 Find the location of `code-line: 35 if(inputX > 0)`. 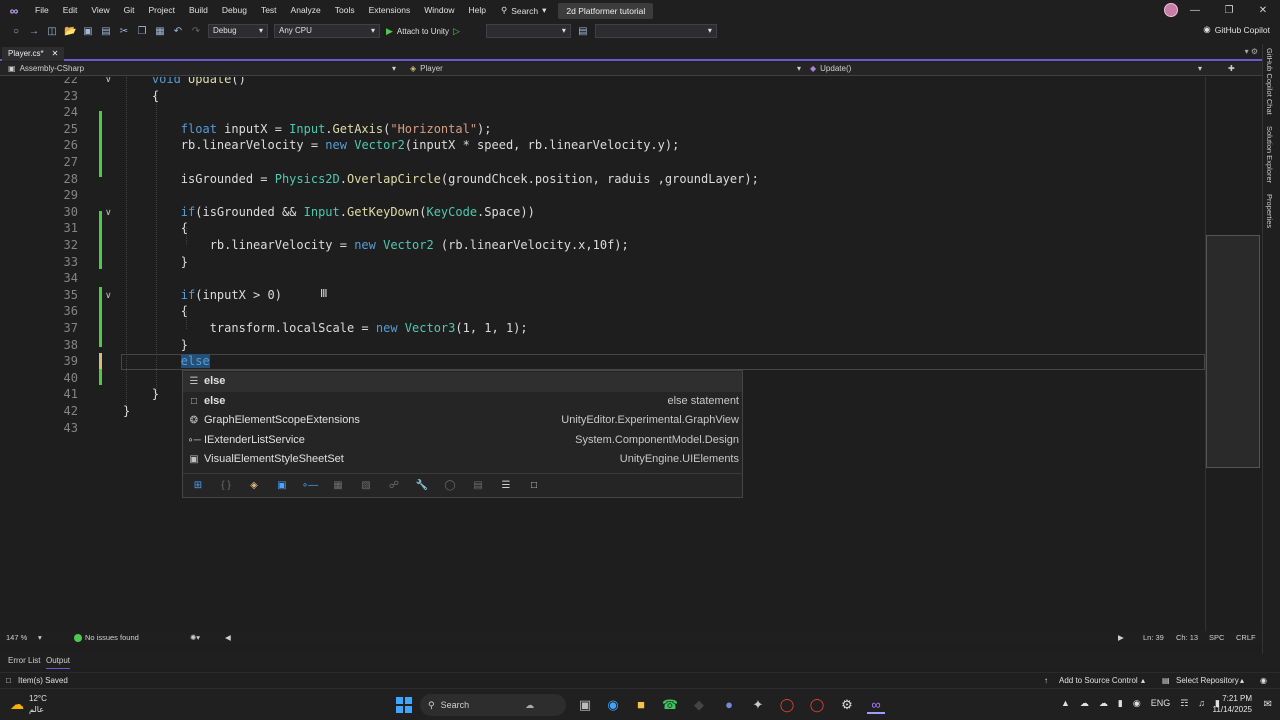

code-line: 35 if(inputX > 0) is located at coordinates (602, 295).